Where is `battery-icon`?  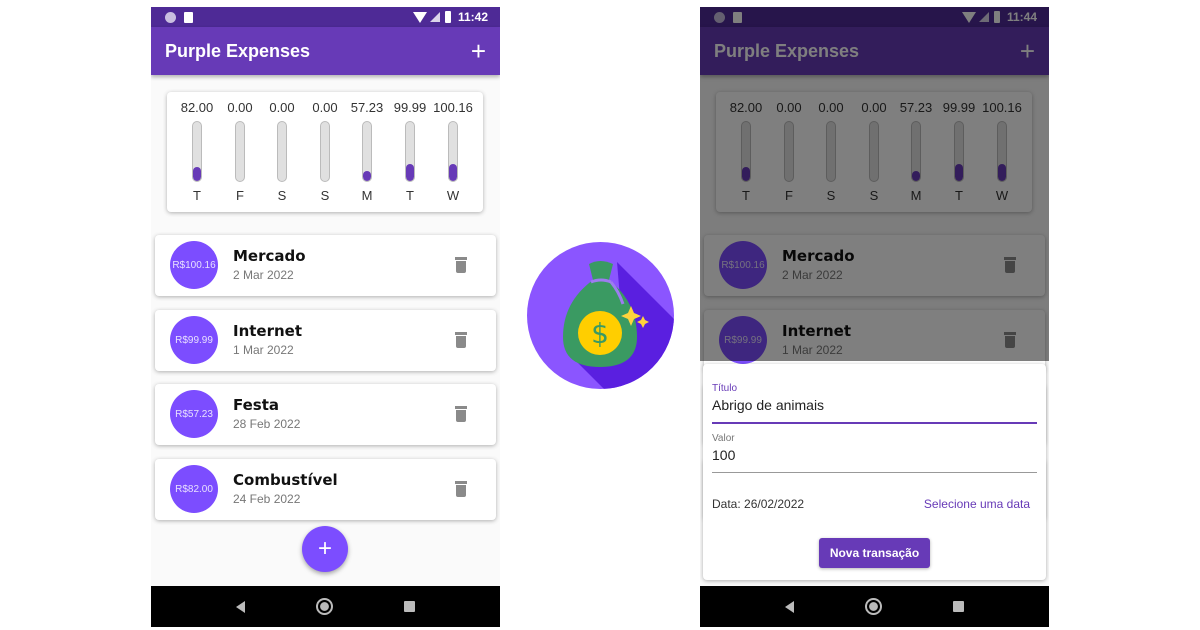
battery-icon is located at coordinates (447, 17).